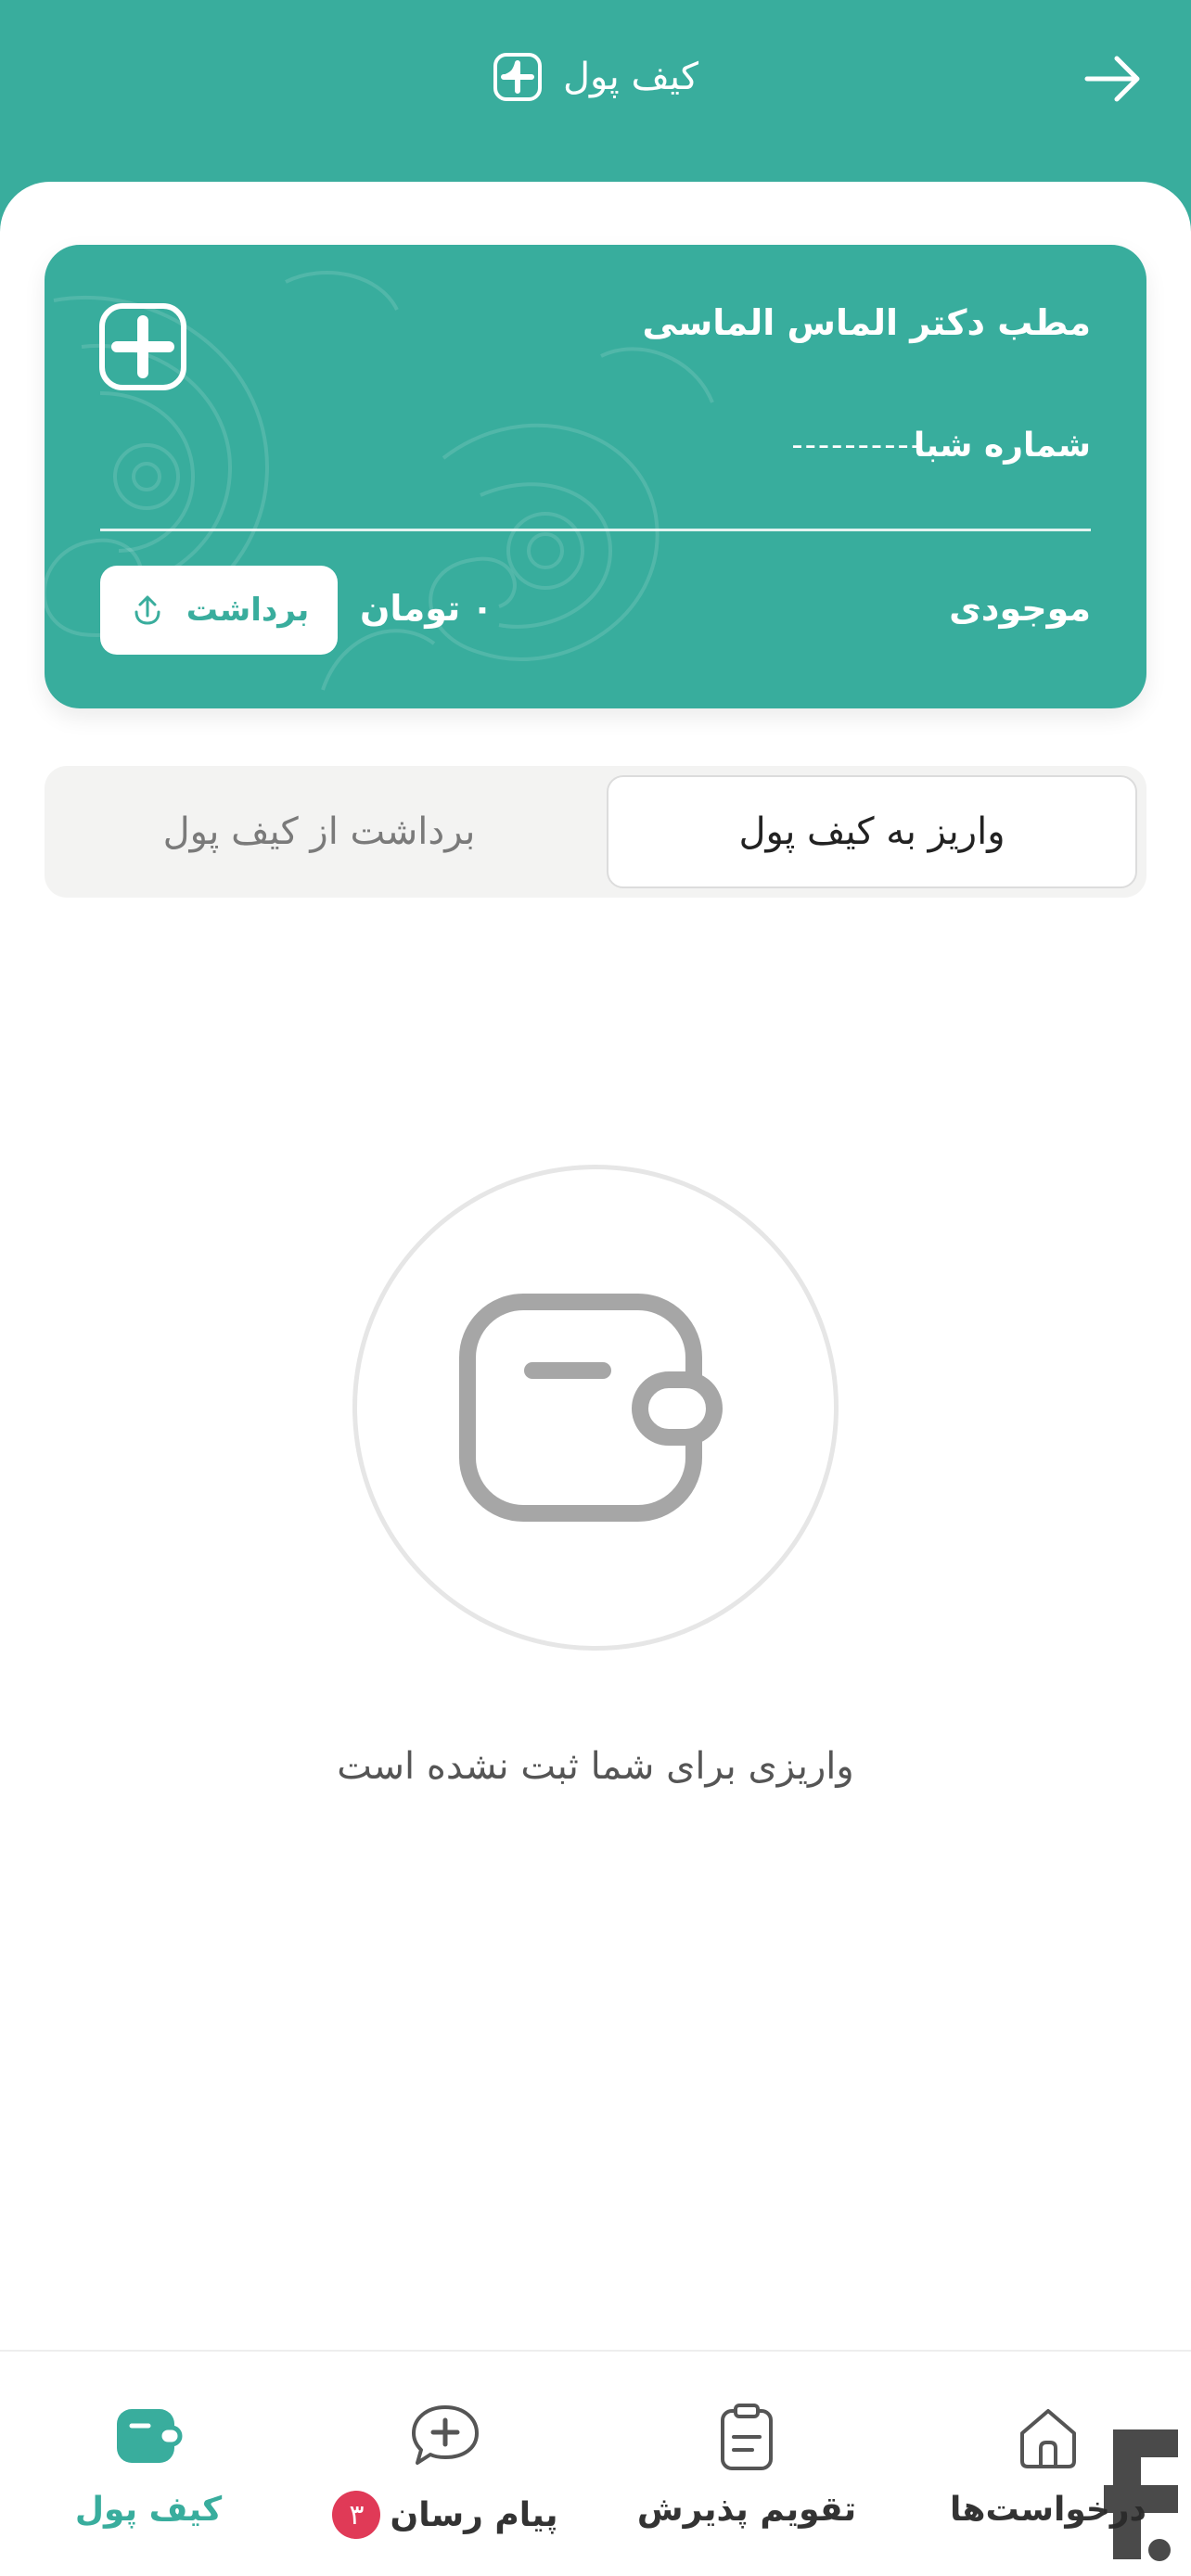 This screenshot has height=2576, width=1191. I want to click on nav-label-messenger: پیام رسان, so click(474, 2514).